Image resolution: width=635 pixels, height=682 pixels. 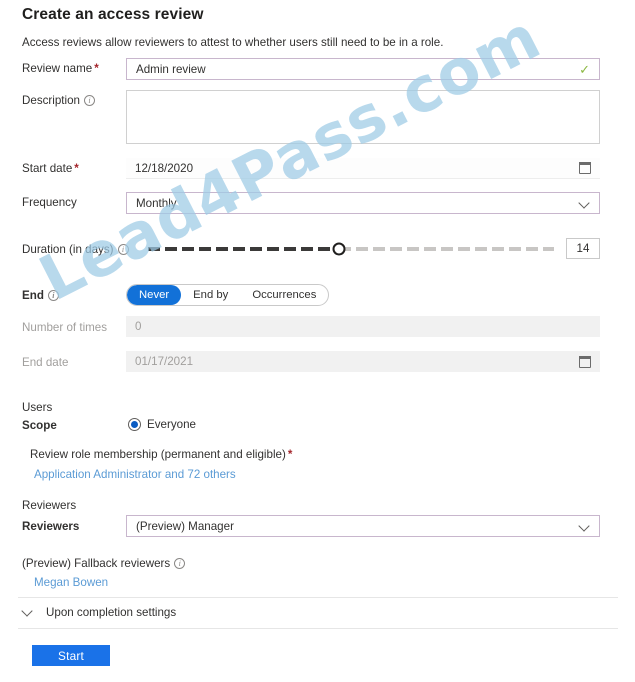 What do you see at coordinates (154, 295) in the screenshot?
I see `end-option-never: Never` at bounding box center [154, 295].